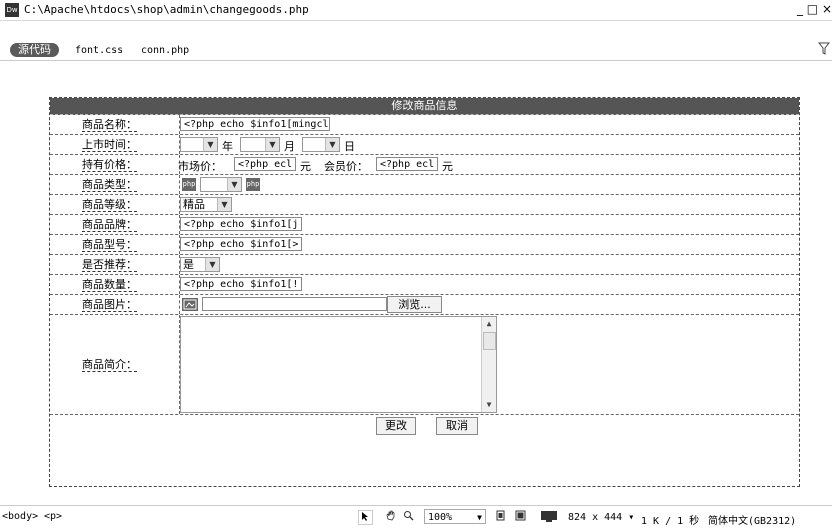 Image resolution: width=832 pixels, height=528 pixels. Describe the element at coordinates (109, 364) in the screenshot. I see `label-intro: 商品简介：` at that location.